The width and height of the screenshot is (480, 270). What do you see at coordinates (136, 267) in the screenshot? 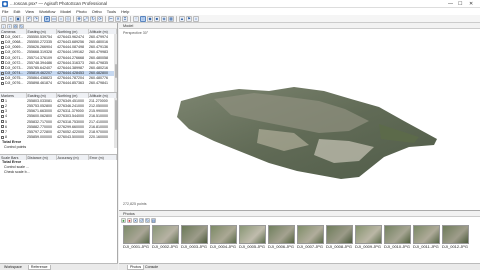
I see `tab-photos: Photos` at bounding box center [136, 267].